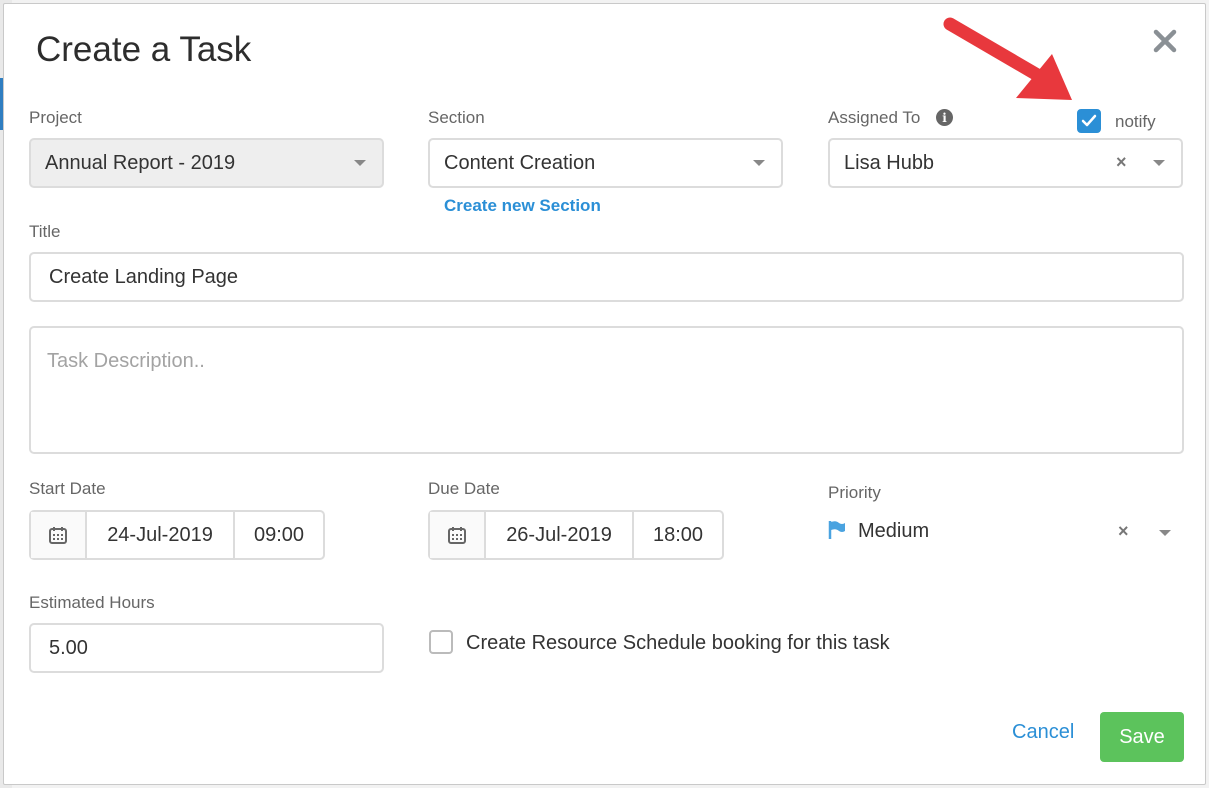  What do you see at coordinates (1142, 737) in the screenshot?
I see `save-button: Save` at bounding box center [1142, 737].